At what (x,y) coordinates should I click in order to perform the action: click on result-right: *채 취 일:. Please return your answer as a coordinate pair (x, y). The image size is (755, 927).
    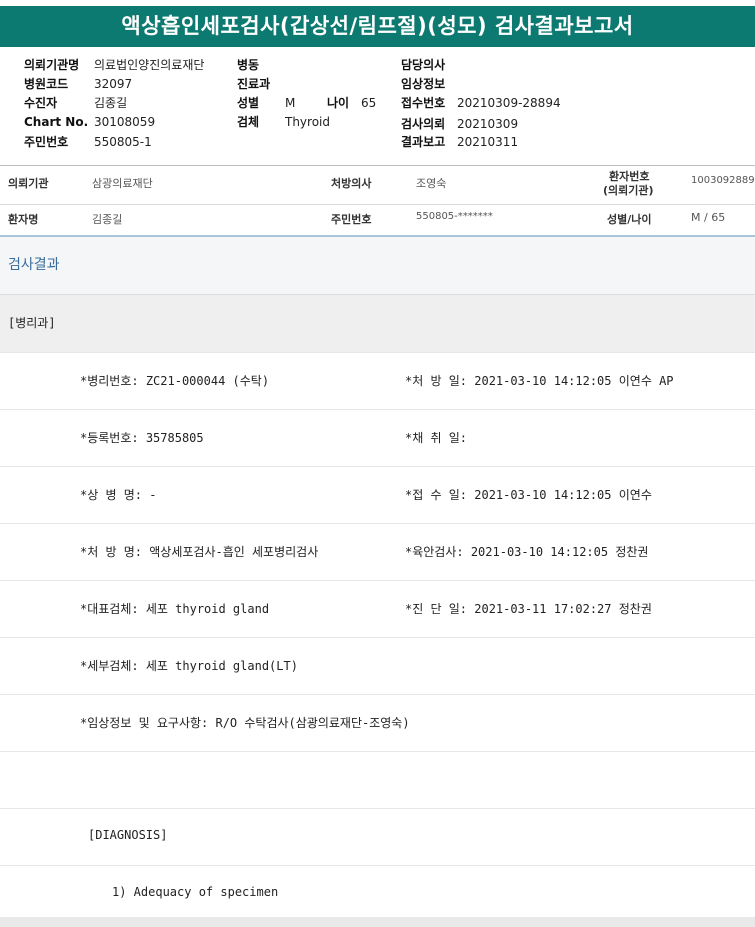
    Looking at the image, I should click on (436, 438).